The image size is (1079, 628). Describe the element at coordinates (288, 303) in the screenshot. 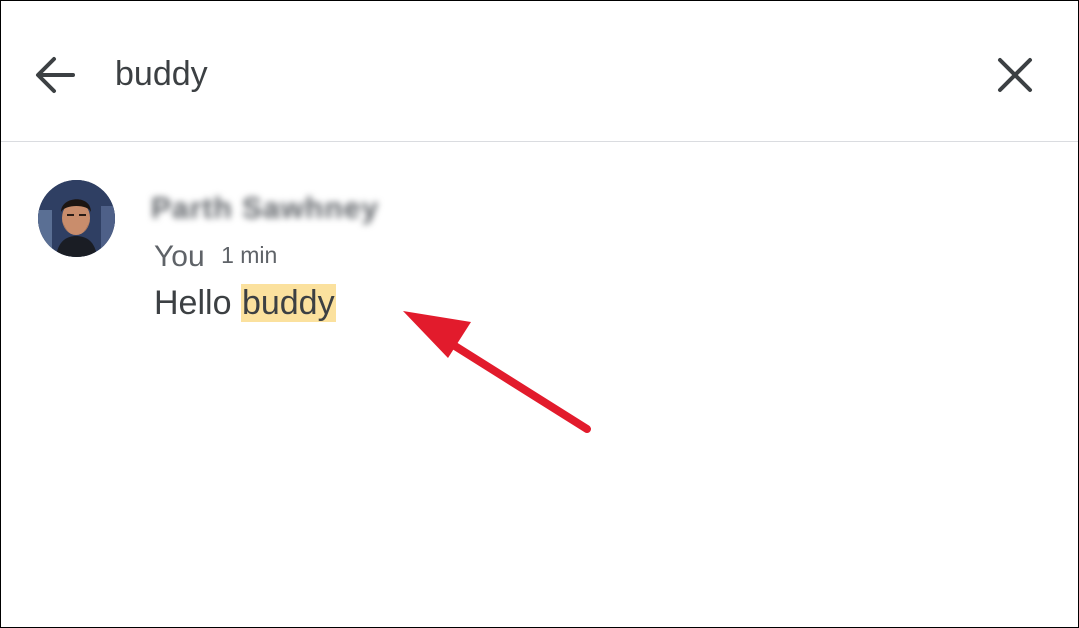

I see `search-match-highlight: buddy` at that location.